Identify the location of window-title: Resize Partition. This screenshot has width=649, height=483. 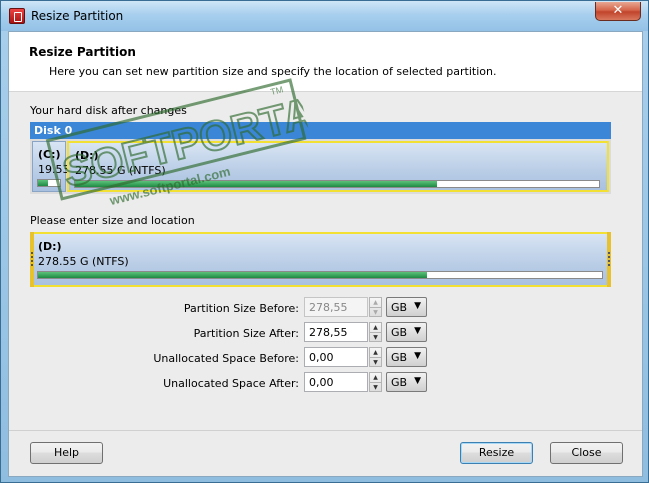
(77, 16).